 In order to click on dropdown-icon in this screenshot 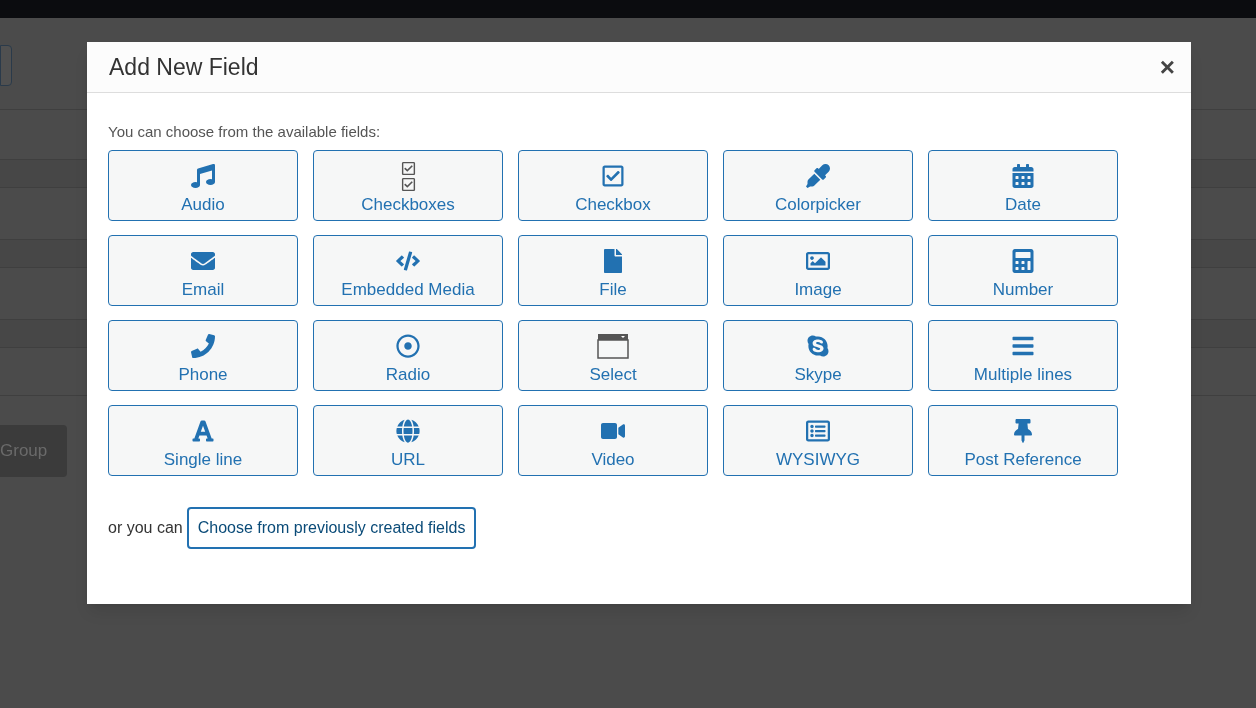, I will do `click(613, 346)`.